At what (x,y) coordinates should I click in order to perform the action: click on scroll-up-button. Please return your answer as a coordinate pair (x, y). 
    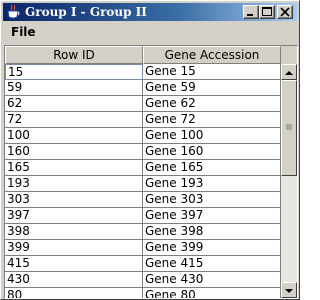
    Looking at the image, I should click on (289, 72).